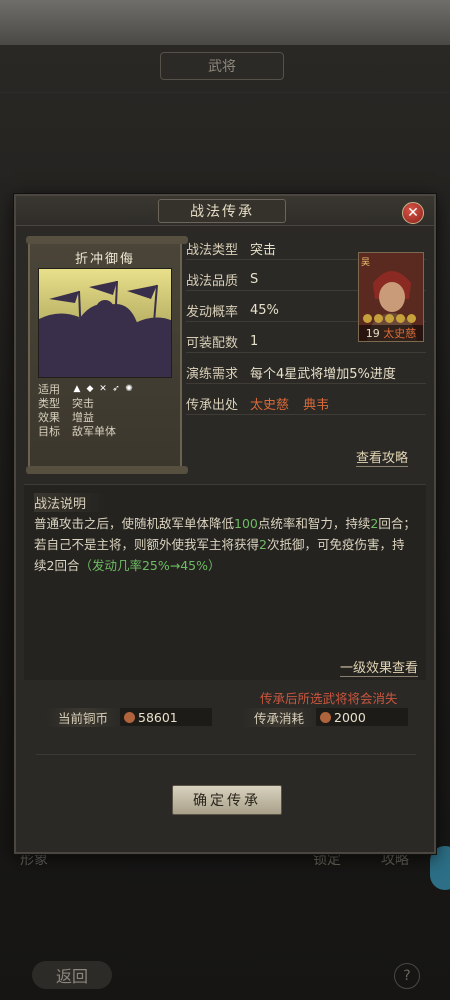 This screenshot has height=1000, width=450. Describe the element at coordinates (212, 374) in the screenshot. I see `info-label: 演练需求` at that location.